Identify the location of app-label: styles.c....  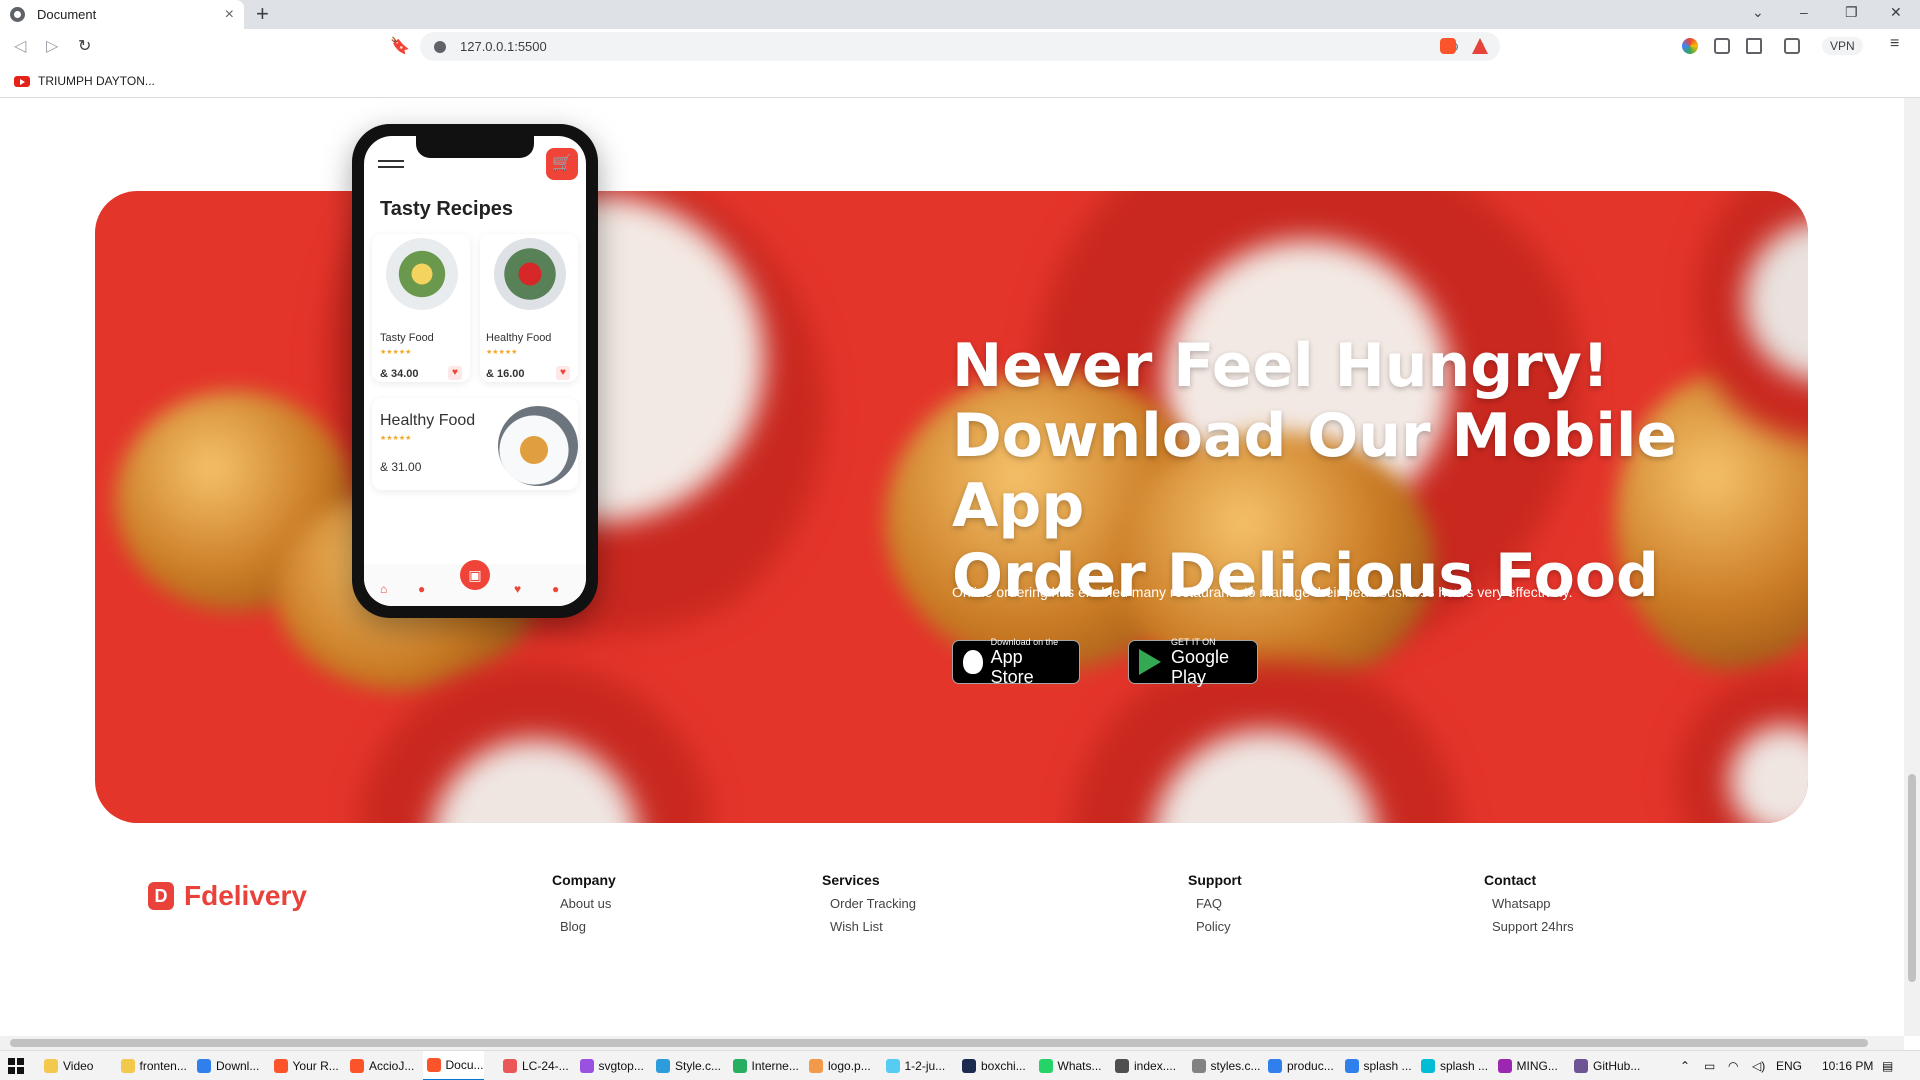
(1235, 1066).